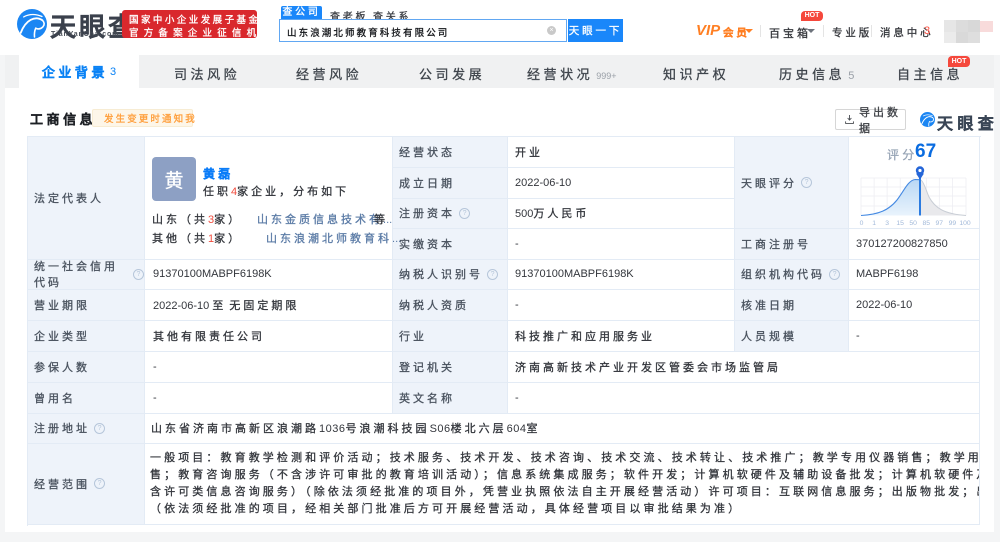  I want to click on svg-text: 97, so click(940, 223).